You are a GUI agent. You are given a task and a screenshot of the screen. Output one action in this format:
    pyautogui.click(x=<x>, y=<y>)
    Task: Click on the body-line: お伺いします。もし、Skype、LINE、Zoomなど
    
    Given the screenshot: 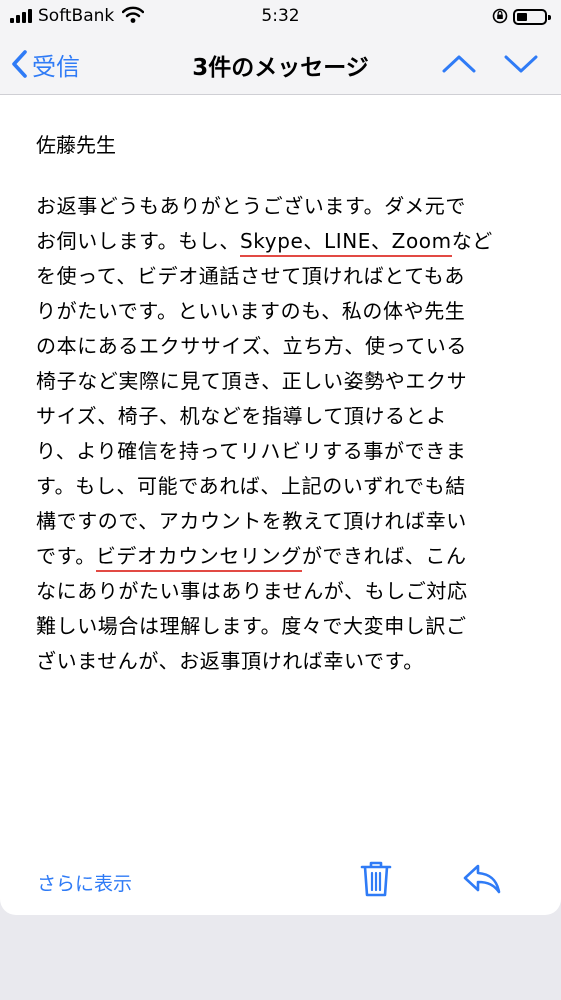 What is the action you would take?
    pyautogui.click(x=283, y=241)
    